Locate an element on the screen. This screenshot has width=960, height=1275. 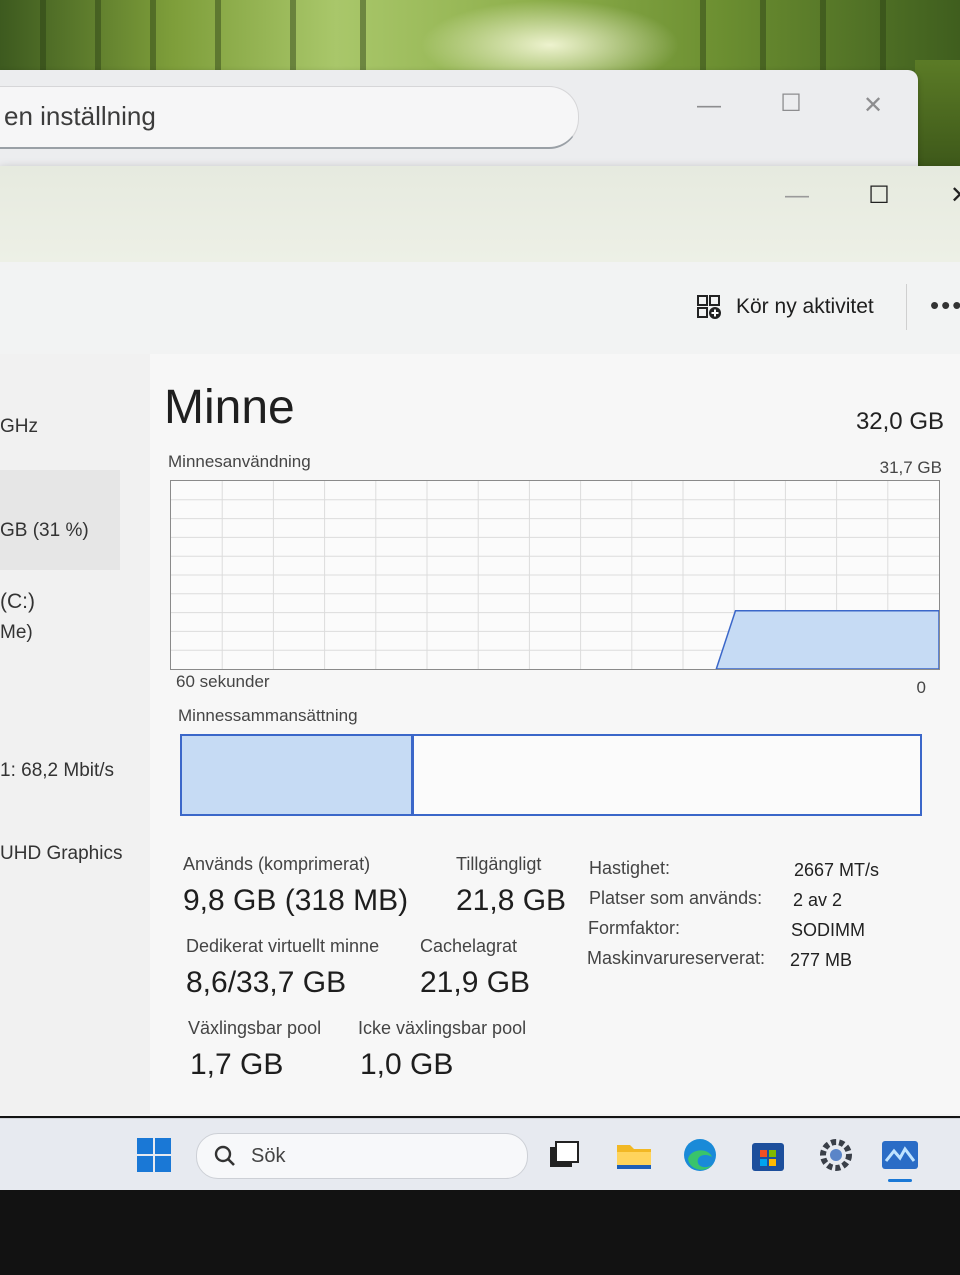
graph-max-label: 31,7 GB is located at coordinates (910, 467).